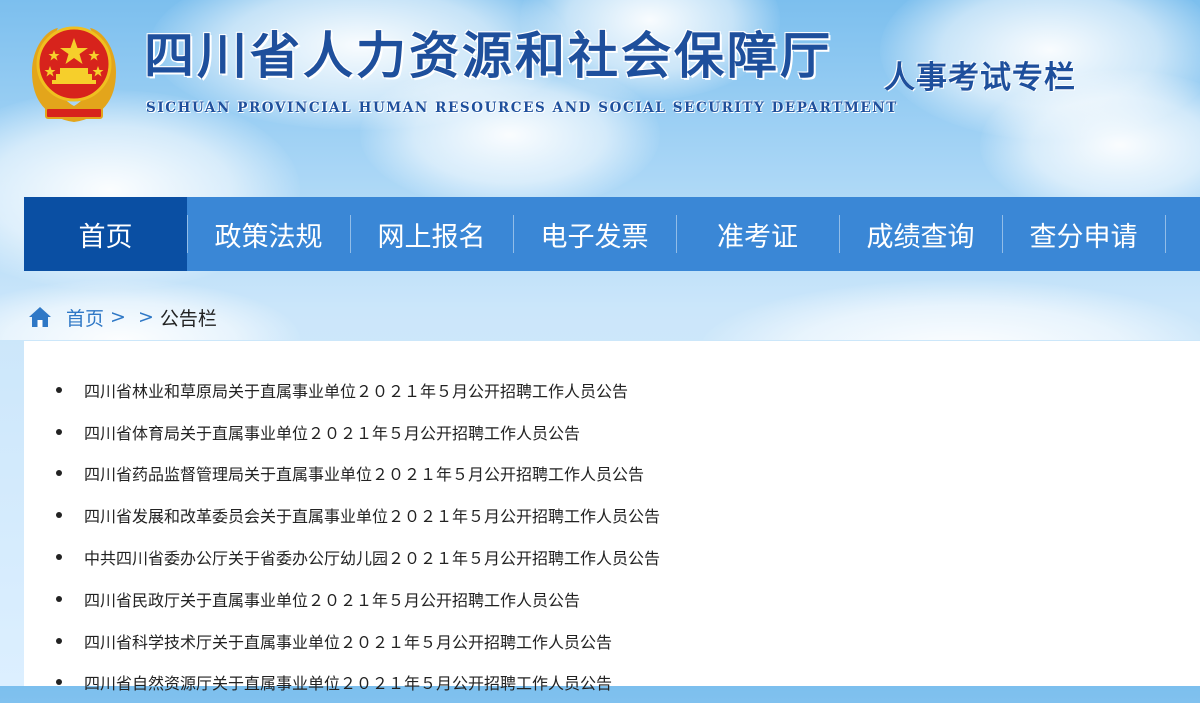  I want to click on notice-link: 四川省体育局关于直属事业单位２０２１年５月公开招聘工作人员公告, so click(332, 432).